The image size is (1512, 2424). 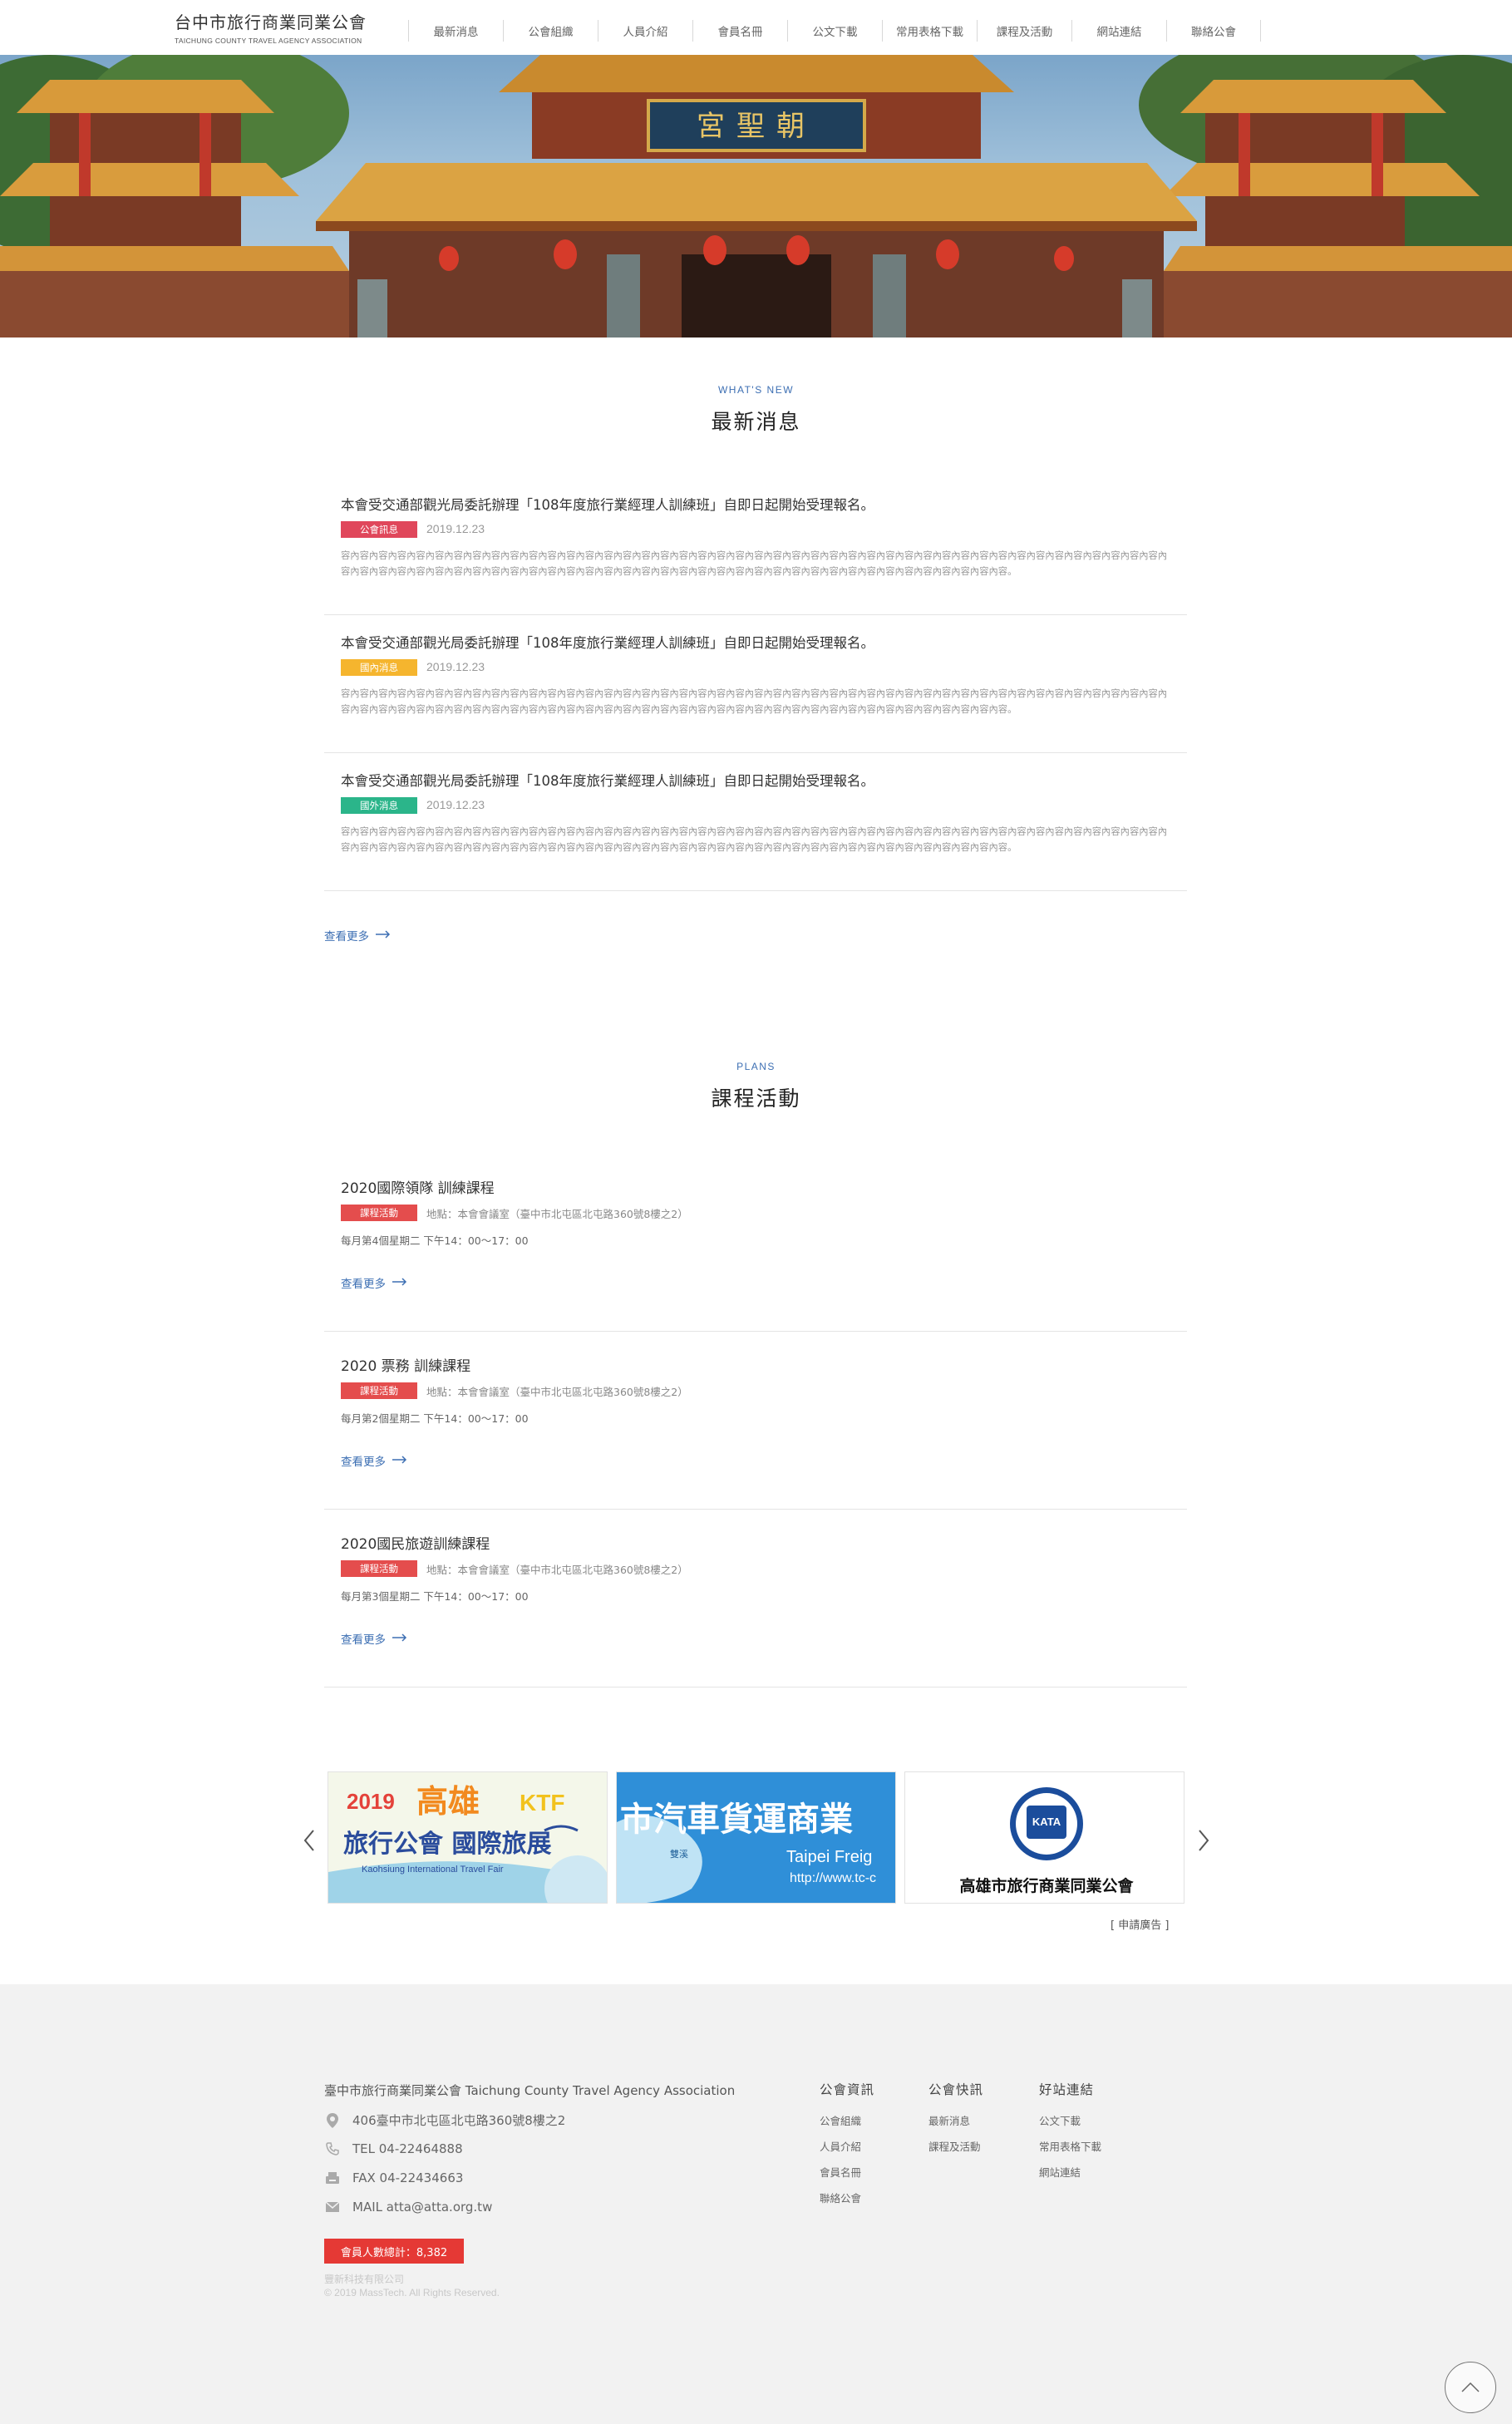 I want to click on news-section-title: 最新消息, so click(x=756, y=422).